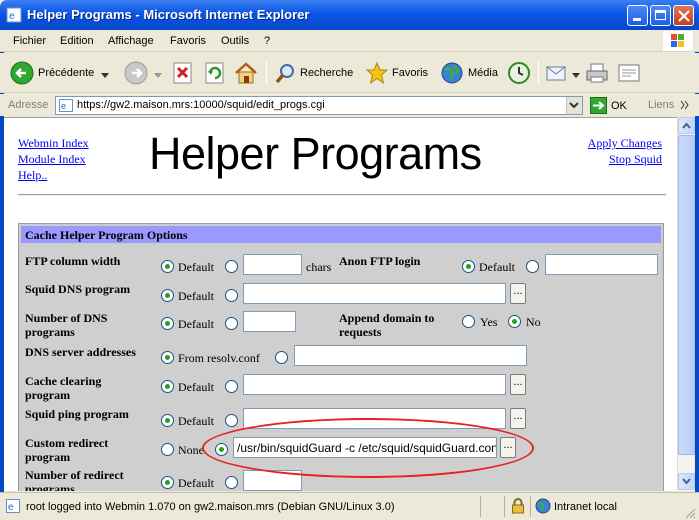 The image size is (699, 520). Describe the element at coordinates (608, 105) in the screenshot. I see `go-button: OK` at that location.